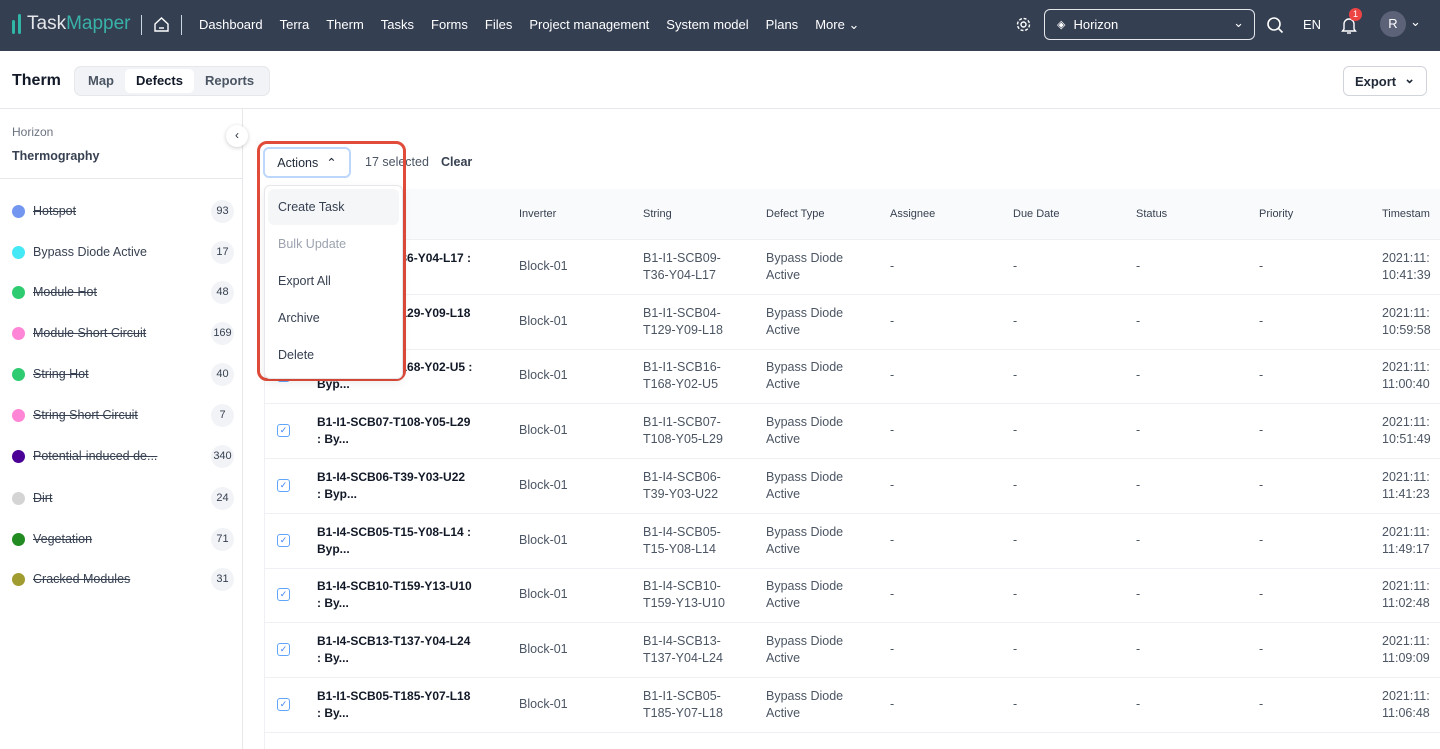  What do you see at coordinates (683, 322) in the screenshot?
I see `string-cell: B1-I1-SCB04- T129-Y09-L18` at bounding box center [683, 322].